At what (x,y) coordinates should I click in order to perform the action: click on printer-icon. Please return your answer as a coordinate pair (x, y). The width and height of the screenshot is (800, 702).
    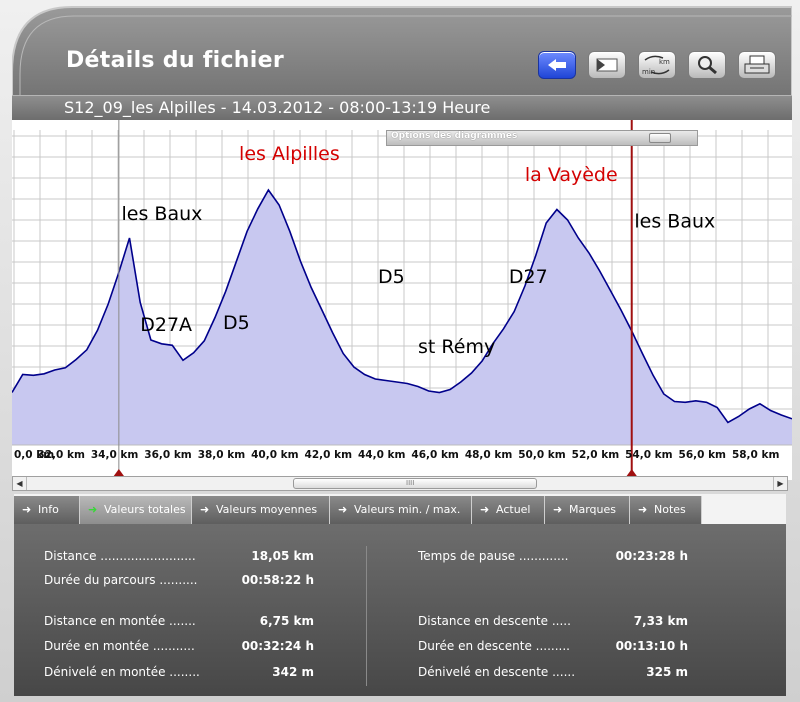
    Looking at the image, I should click on (757, 64).